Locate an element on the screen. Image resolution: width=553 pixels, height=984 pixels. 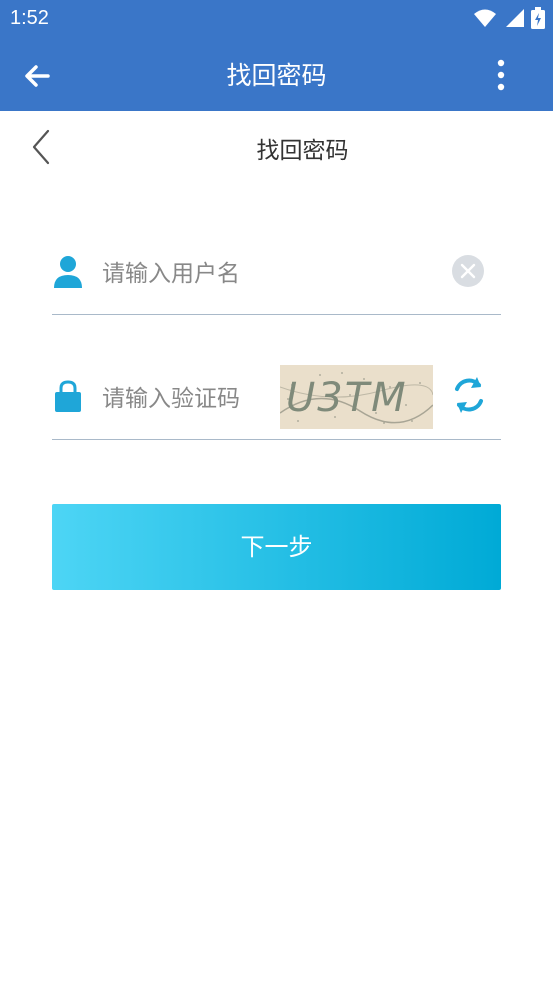
captcha-image: U3TM is located at coordinates (356, 397).